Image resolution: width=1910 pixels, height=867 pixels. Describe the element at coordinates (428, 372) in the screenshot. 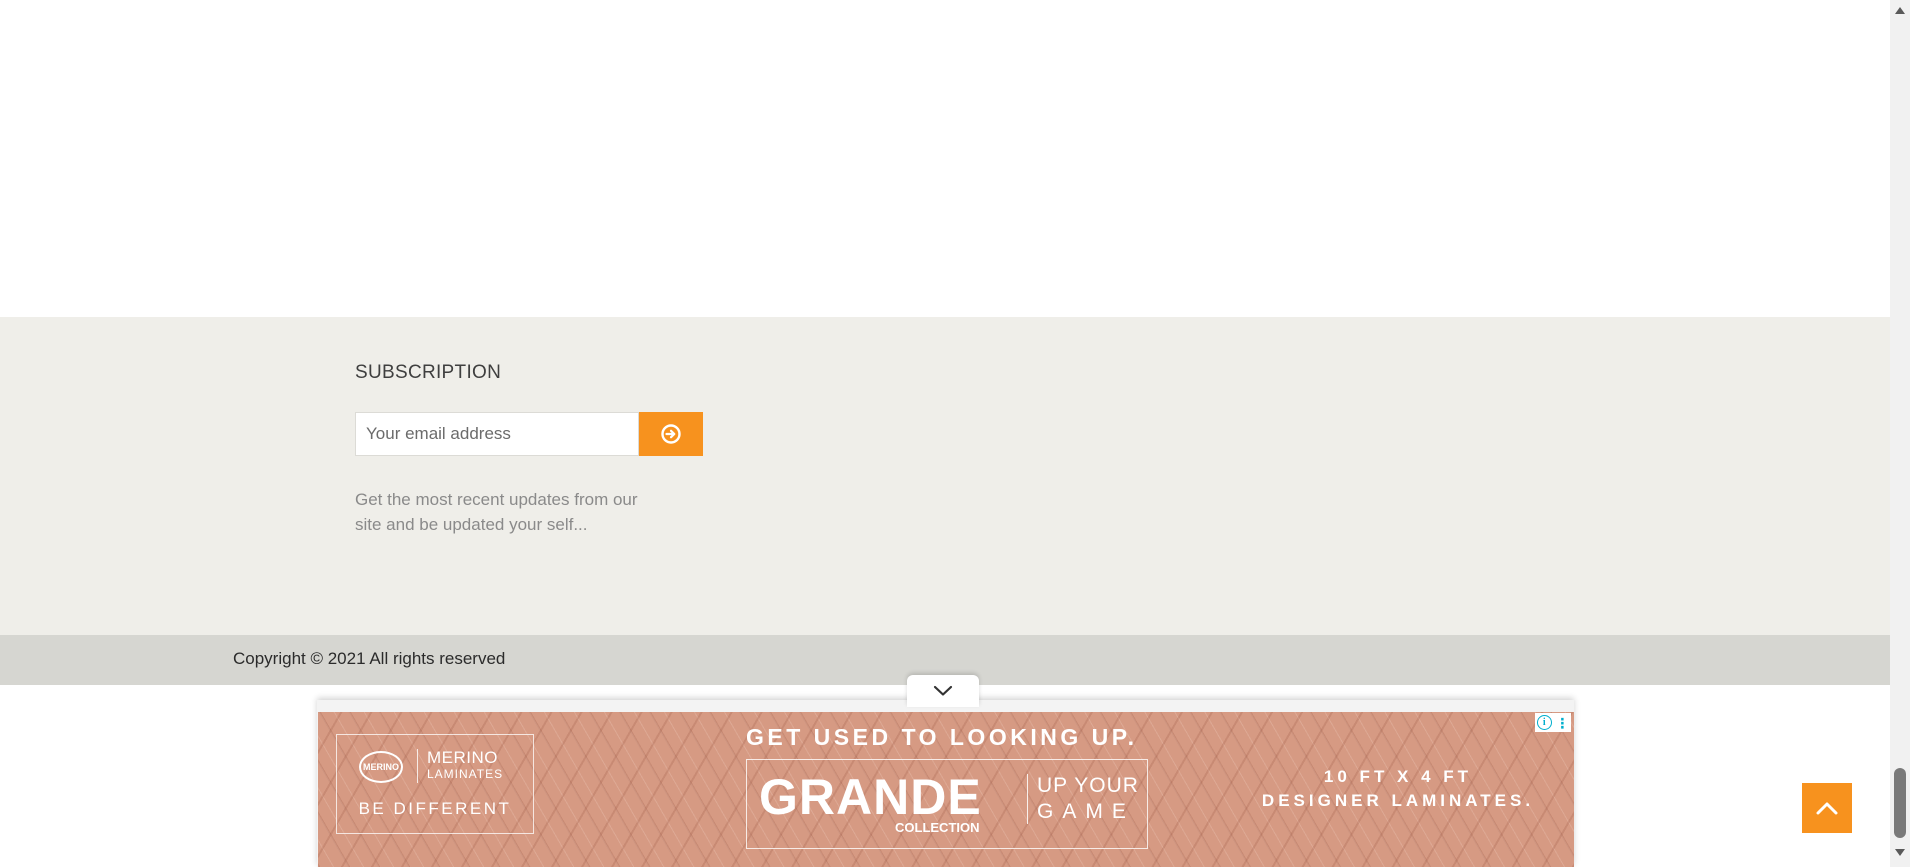

I see `subscription-title: SUBSCRIPTION` at that location.